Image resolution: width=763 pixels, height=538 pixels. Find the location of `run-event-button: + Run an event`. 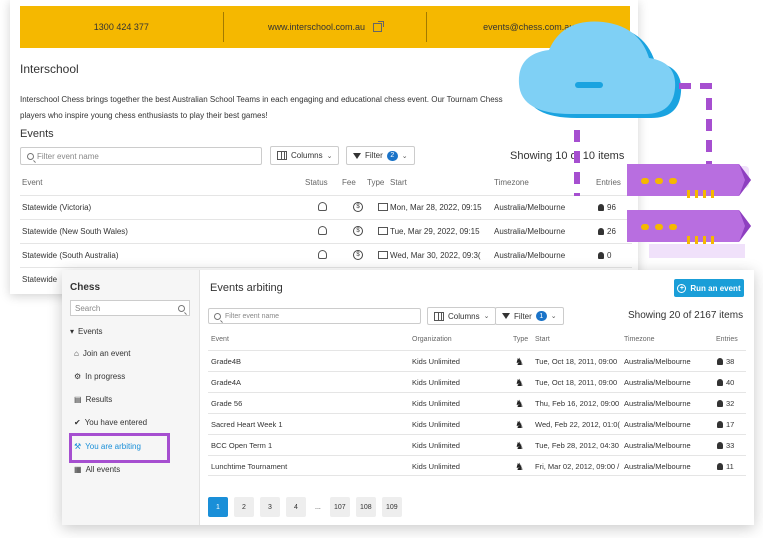

run-event-button: + Run an event is located at coordinates (709, 288).